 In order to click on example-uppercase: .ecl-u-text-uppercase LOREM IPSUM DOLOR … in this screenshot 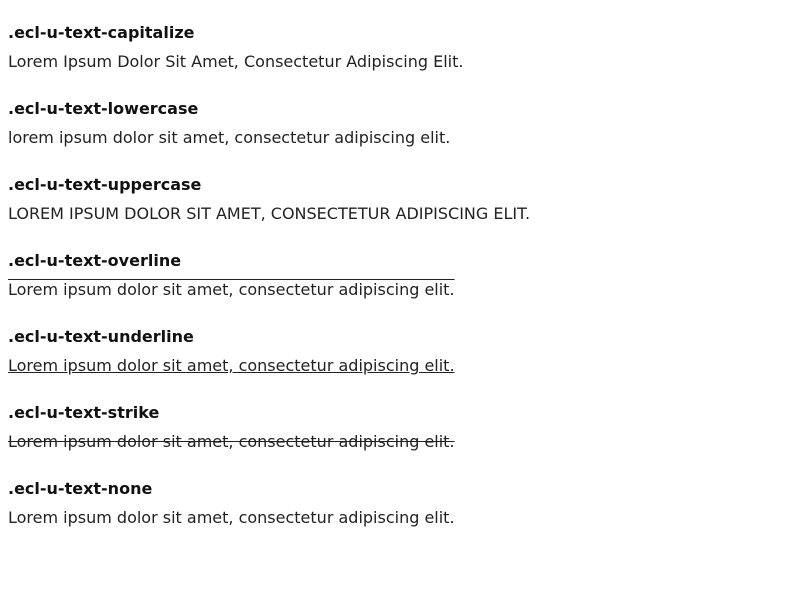, I will do `click(404, 212)`.